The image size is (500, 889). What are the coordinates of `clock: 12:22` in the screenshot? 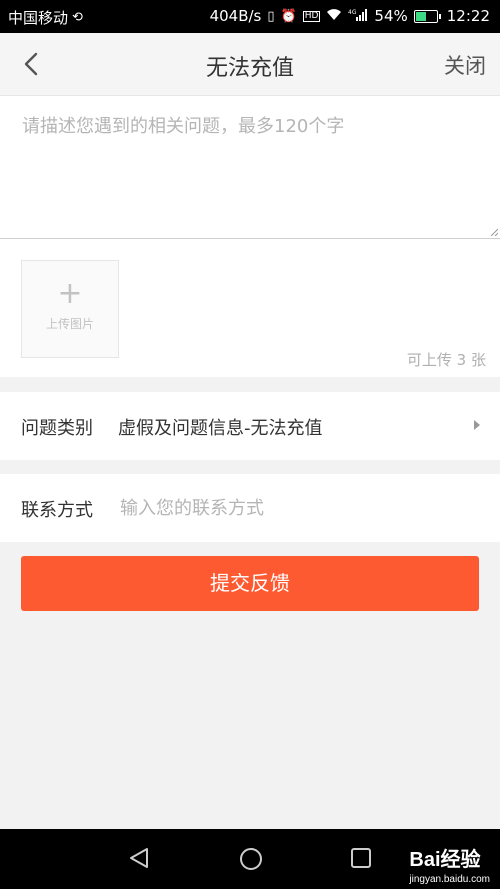 It's located at (468, 16).